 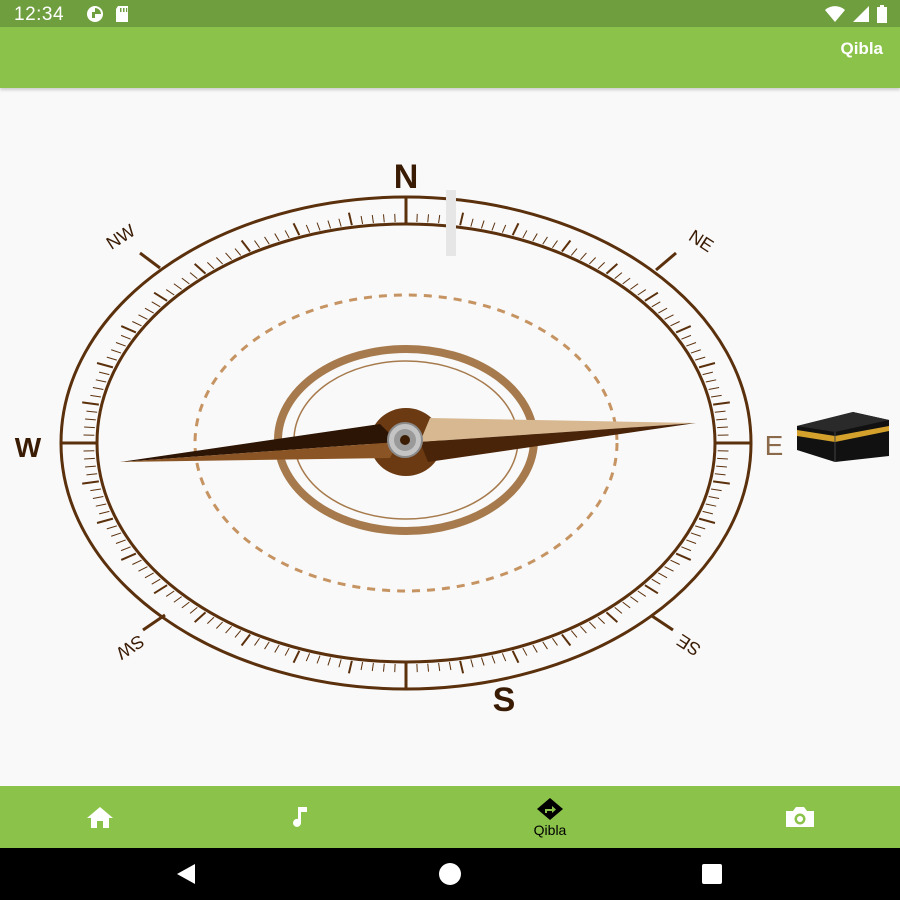 What do you see at coordinates (28, 447) in the screenshot?
I see `label-west: W` at bounding box center [28, 447].